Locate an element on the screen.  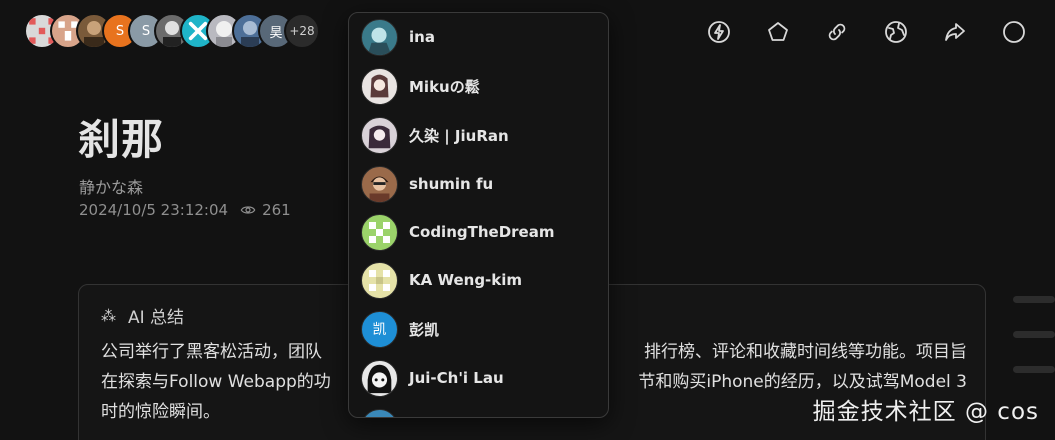
user-name: ina is located at coordinates (422, 37).